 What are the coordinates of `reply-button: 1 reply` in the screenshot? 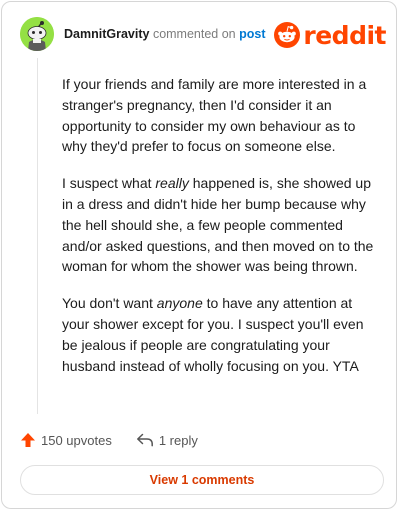 It's located at (167, 440).